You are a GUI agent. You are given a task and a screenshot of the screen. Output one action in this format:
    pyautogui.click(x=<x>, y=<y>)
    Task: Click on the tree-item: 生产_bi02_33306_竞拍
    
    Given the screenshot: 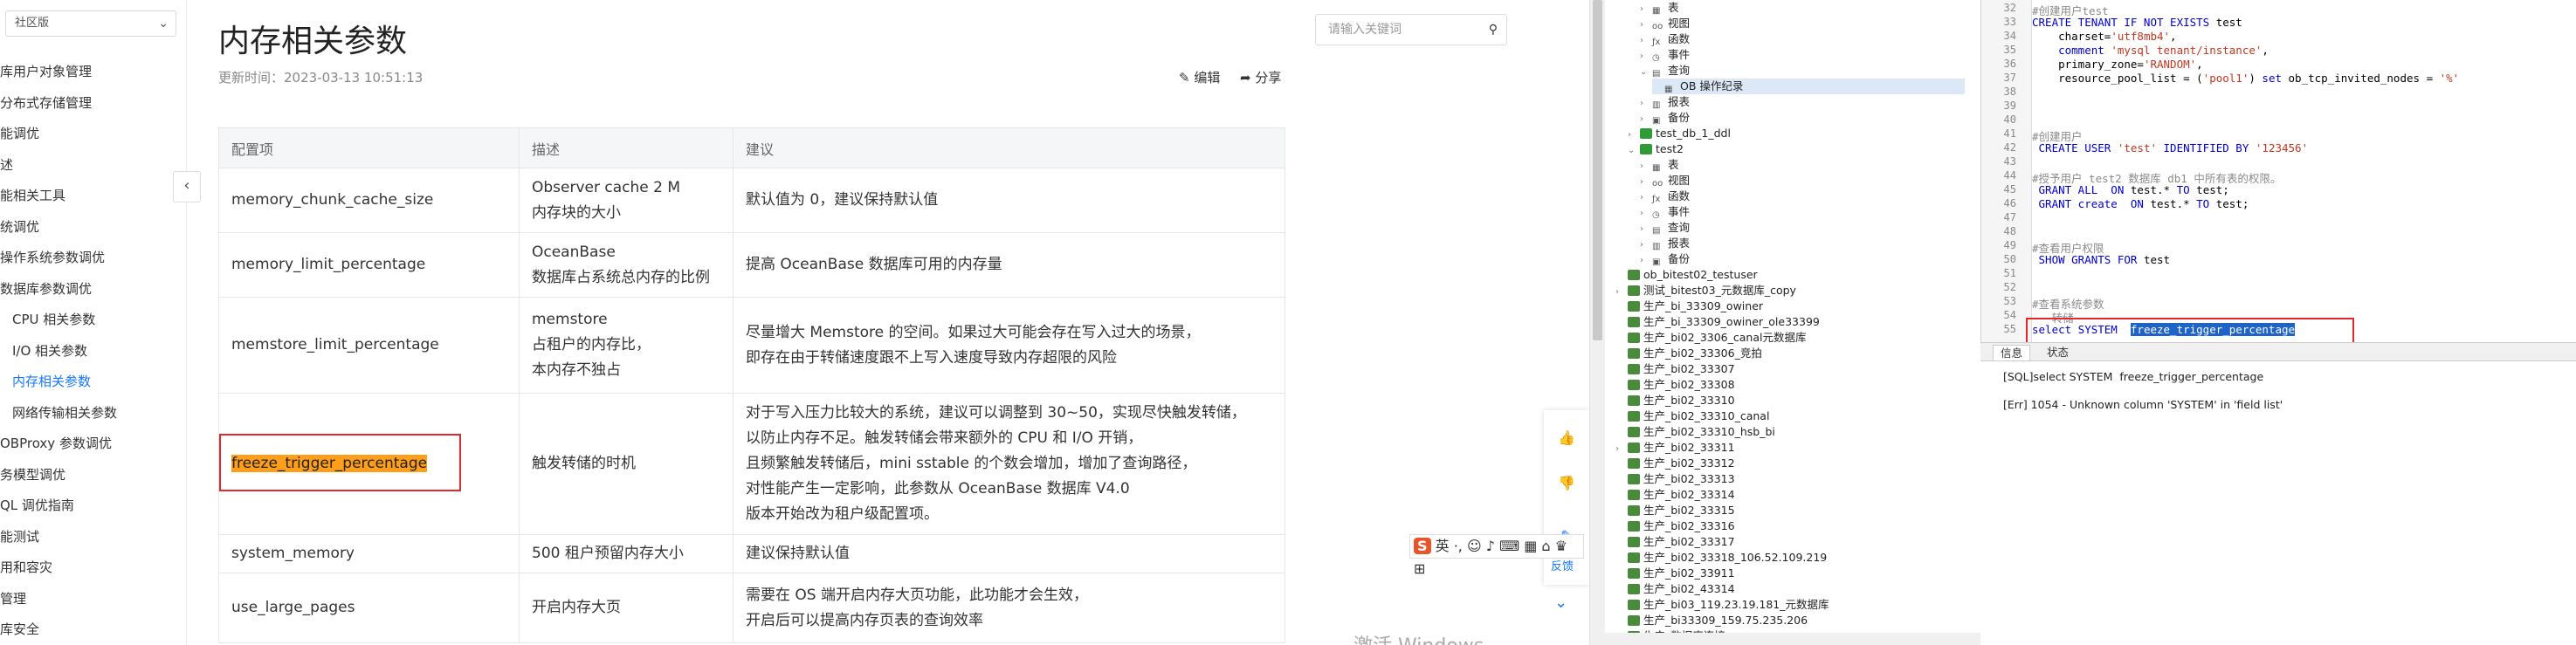 What is the action you would take?
    pyautogui.click(x=1790, y=354)
    